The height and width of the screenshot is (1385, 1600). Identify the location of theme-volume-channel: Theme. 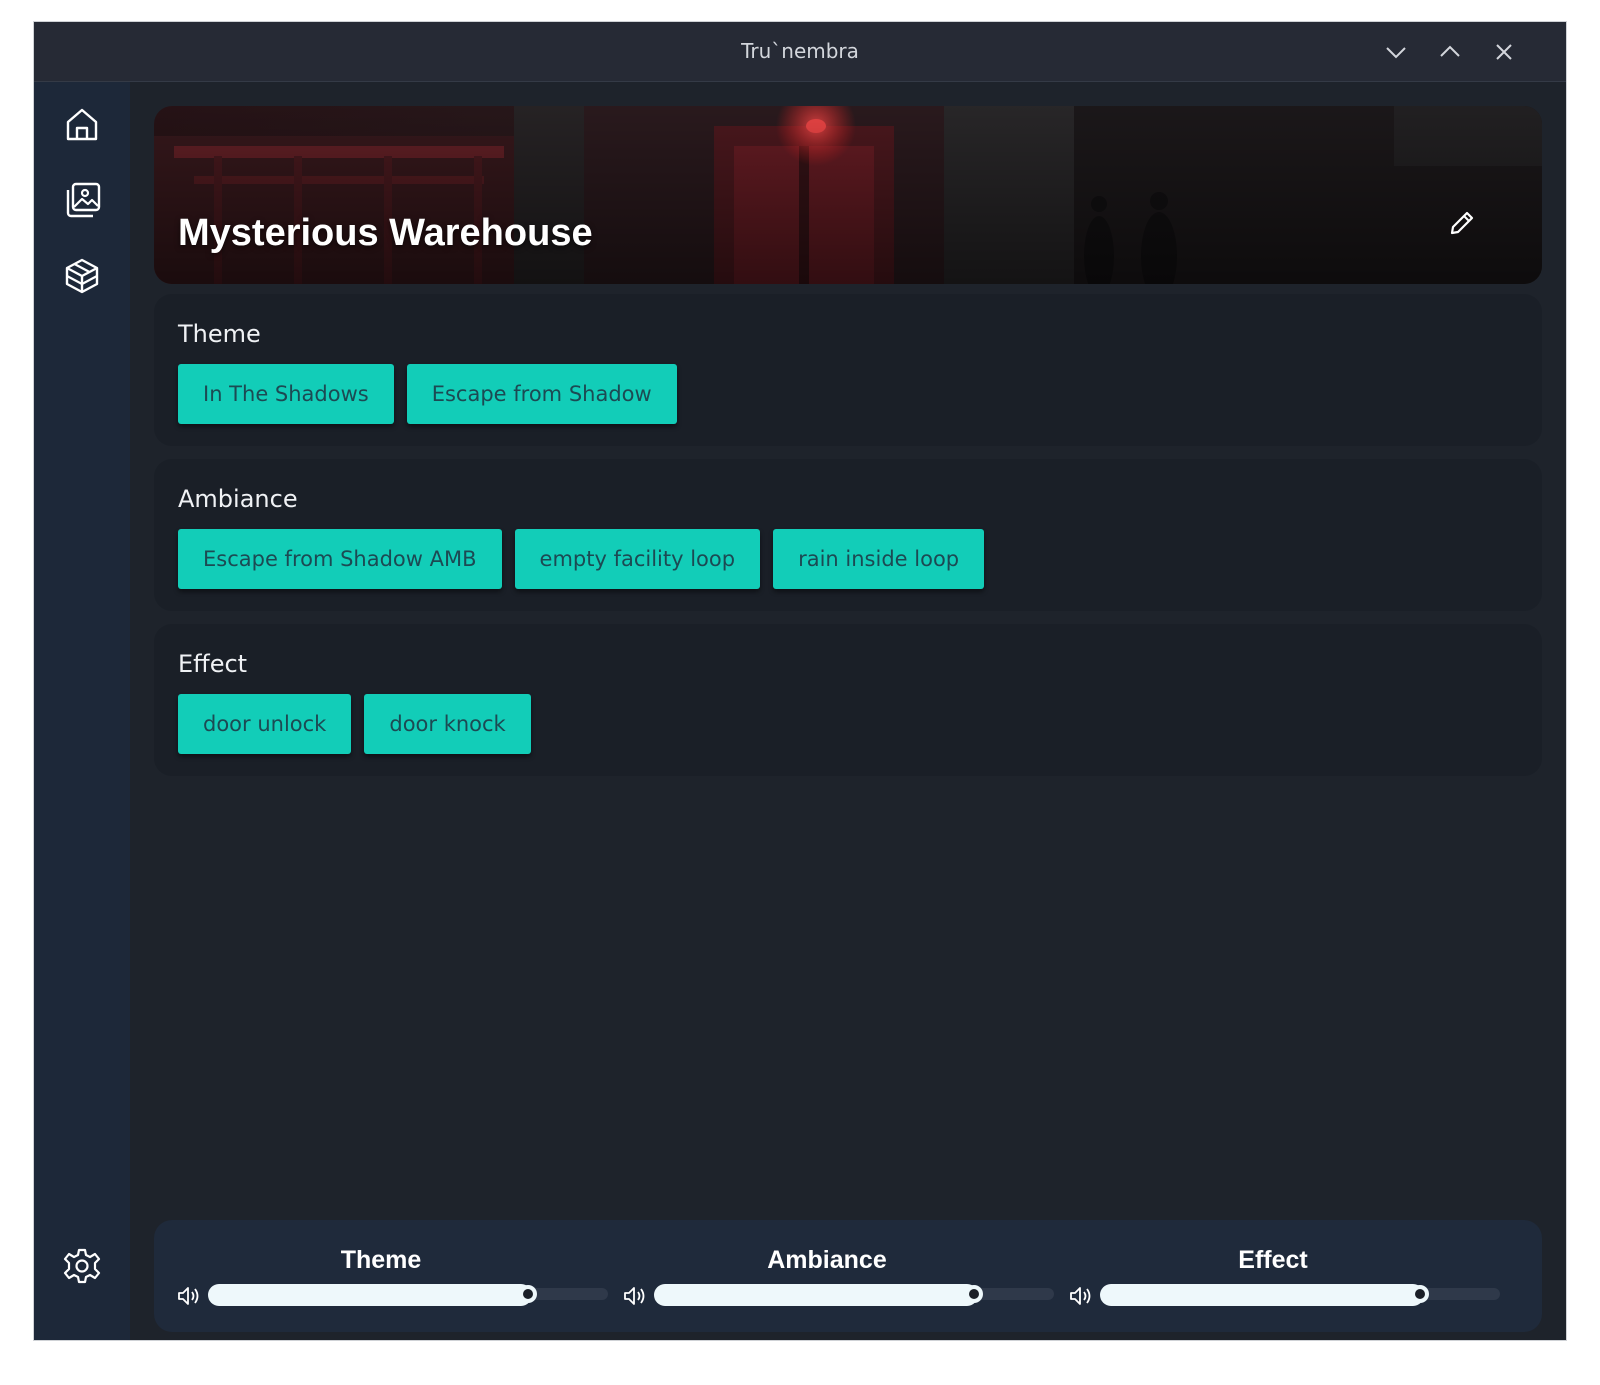
(381, 1276).